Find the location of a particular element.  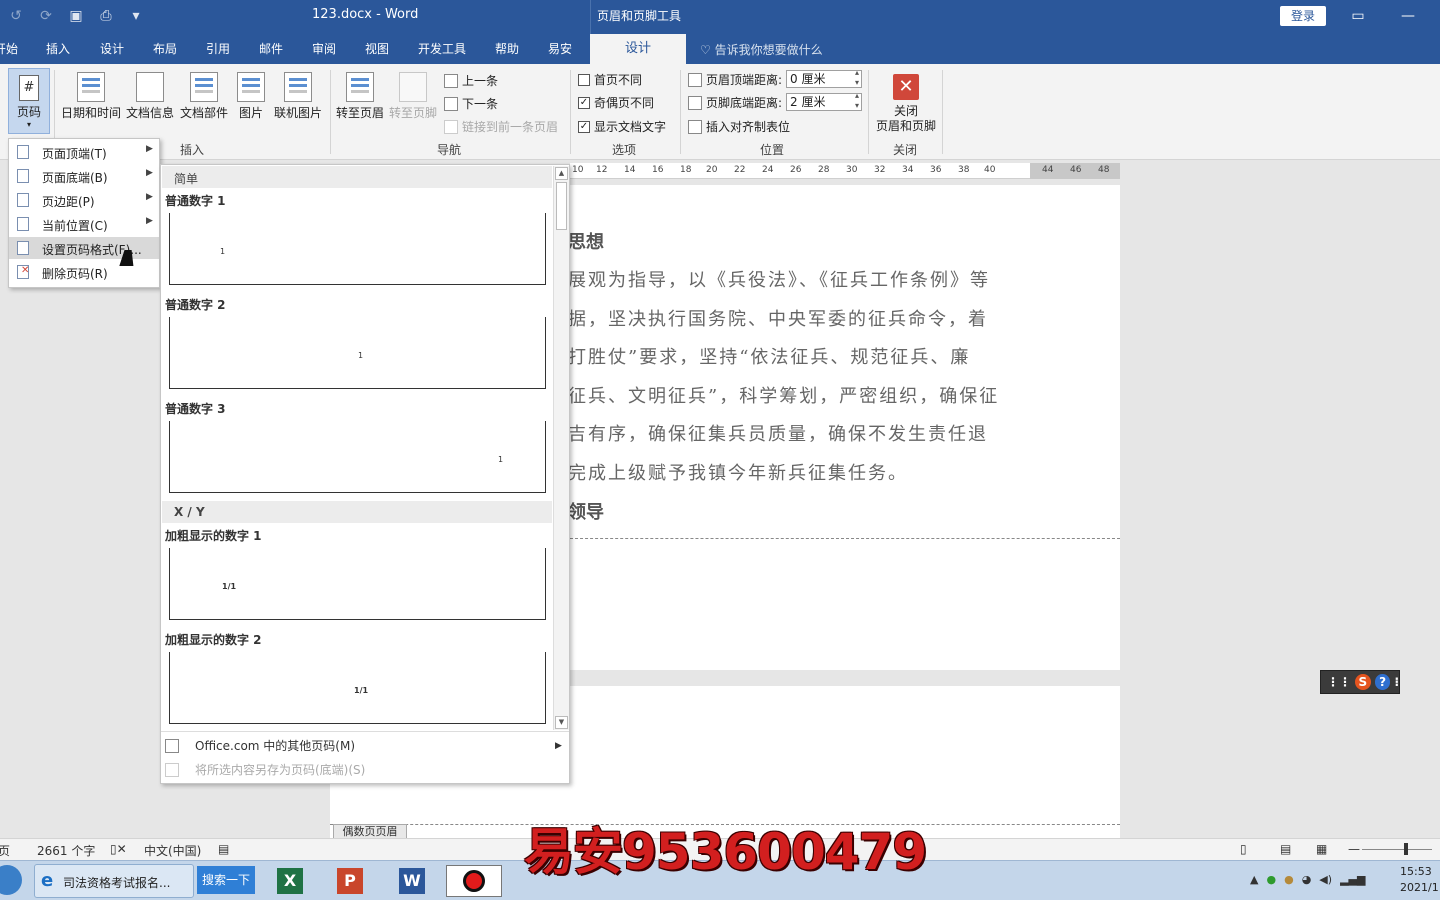

tab-layout: 布局 is located at coordinates (165, 48).